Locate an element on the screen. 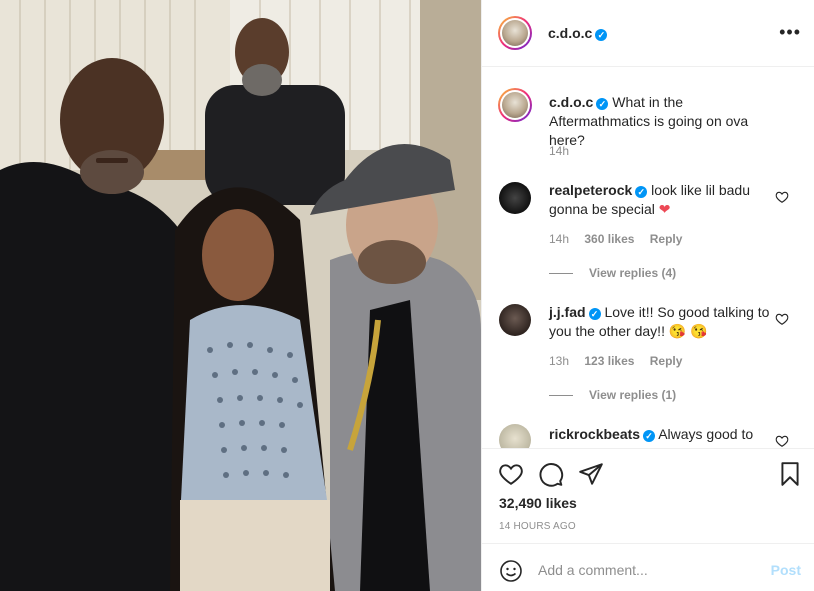  comment-time: 14h is located at coordinates (559, 239).